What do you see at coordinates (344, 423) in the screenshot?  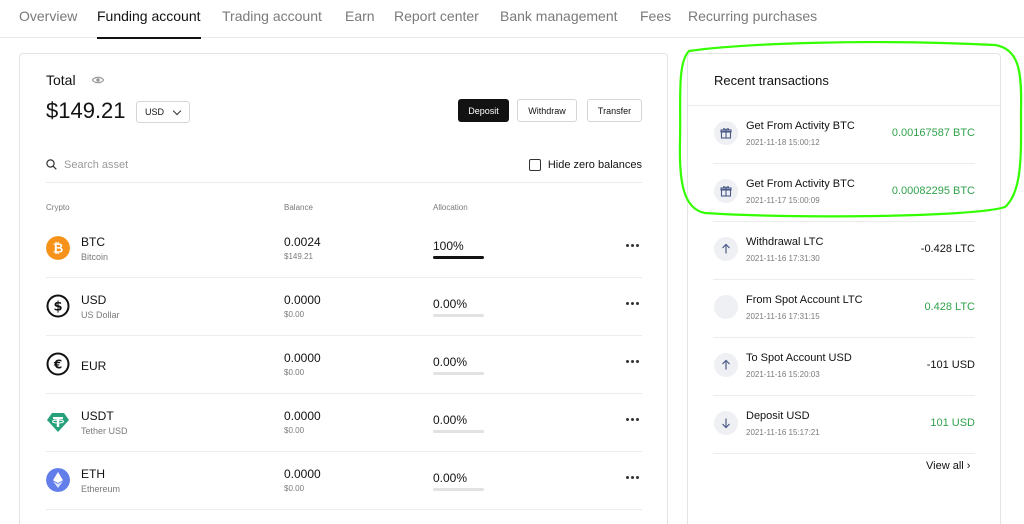 I see `table-row: USDT Tether USD 0.0000 $0.00 0.00%` at bounding box center [344, 423].